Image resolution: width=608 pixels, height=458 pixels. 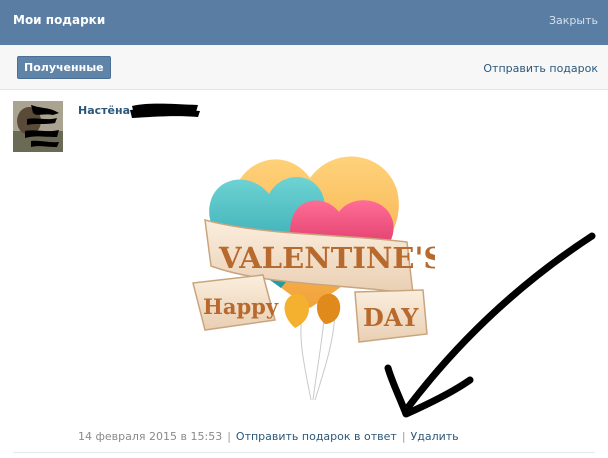 I want to click on tab-received: Полученные, so click(x=64, y=67).